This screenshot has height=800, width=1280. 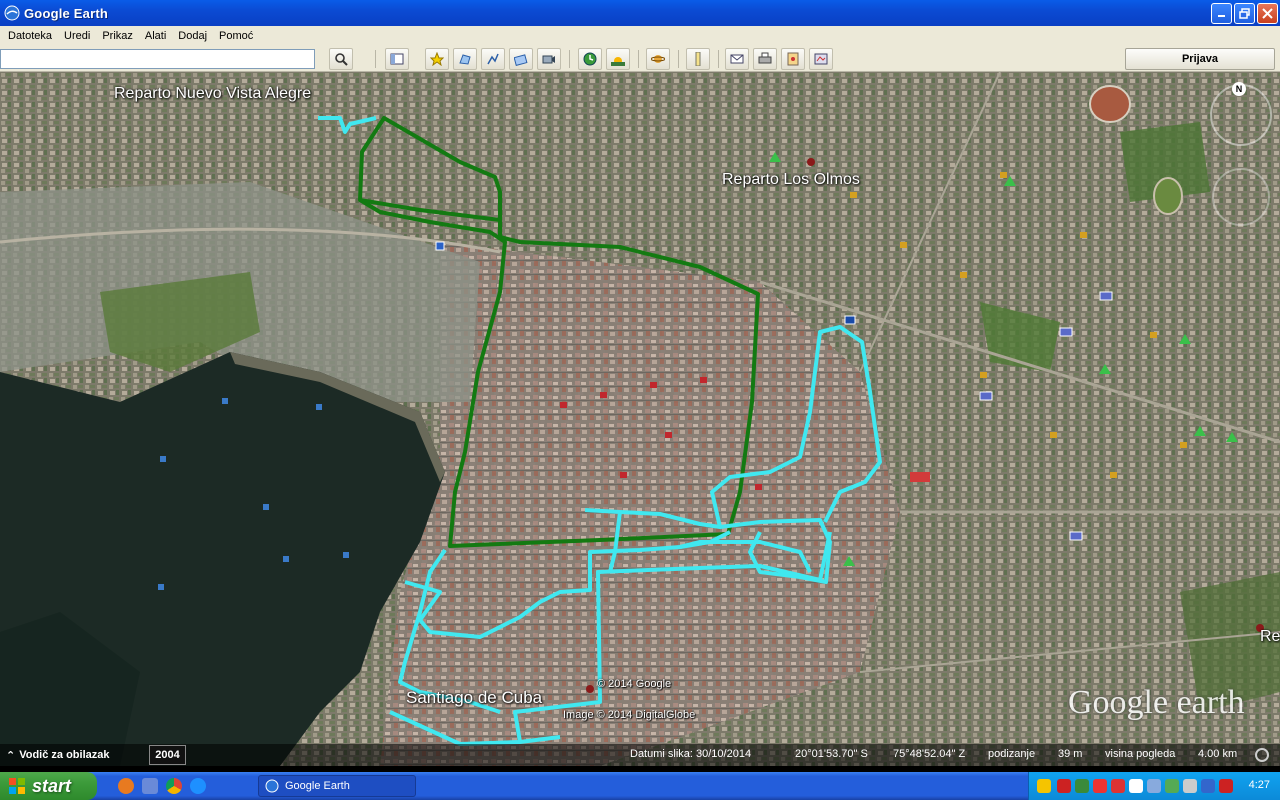 What do you see at coordinates (1208, 786) in the screenshot?
I see `bluetooth-icon` at bounding box center [1208, 786].